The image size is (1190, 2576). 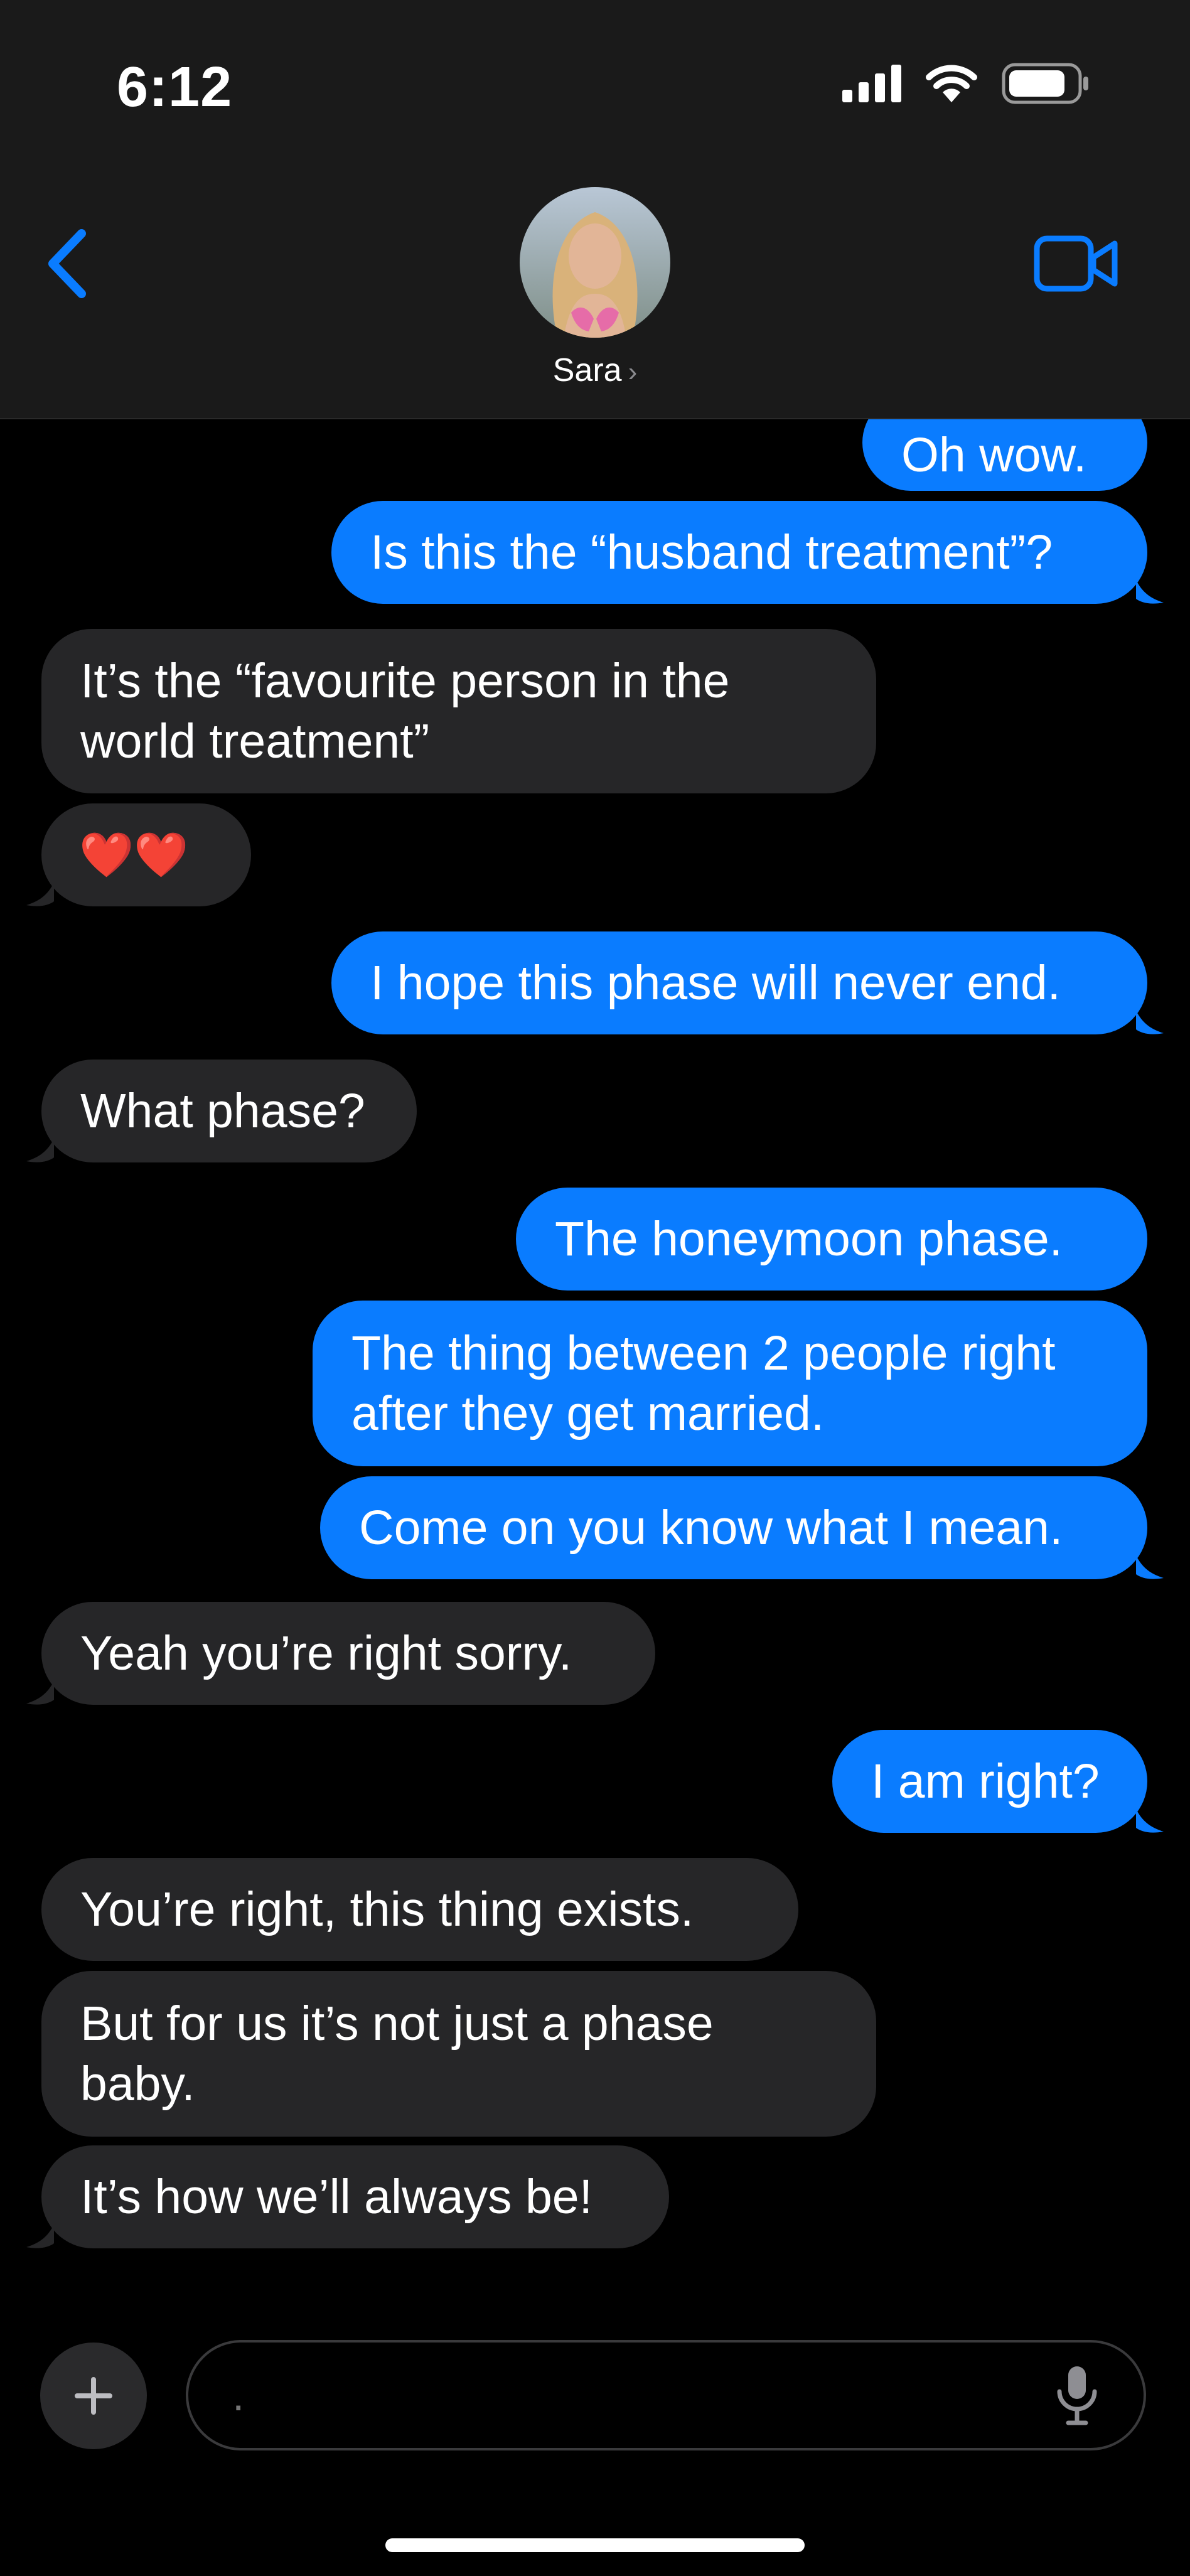 I want to click on plus-icon, so click(x=93, y=2396).